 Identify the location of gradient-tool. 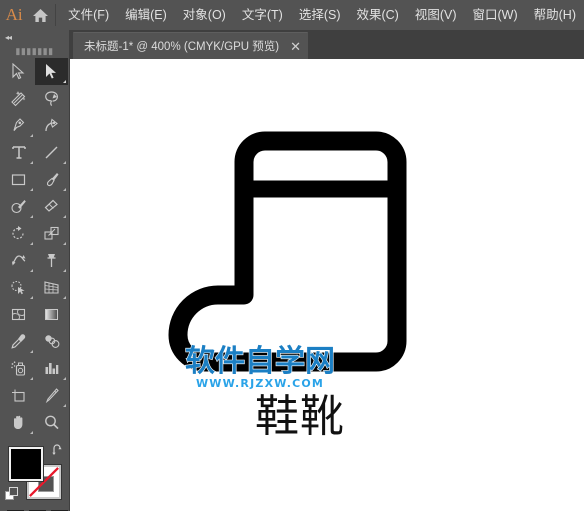
(51, 314).